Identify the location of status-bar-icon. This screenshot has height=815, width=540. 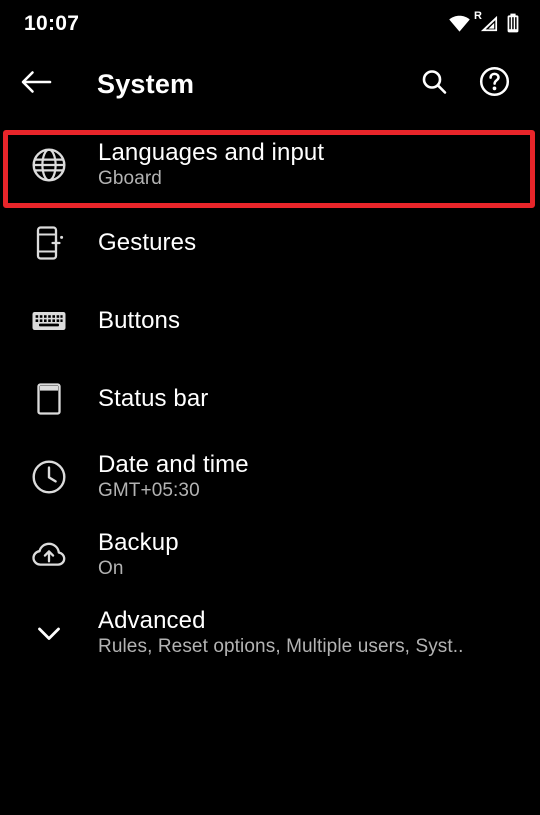
(49, 399).